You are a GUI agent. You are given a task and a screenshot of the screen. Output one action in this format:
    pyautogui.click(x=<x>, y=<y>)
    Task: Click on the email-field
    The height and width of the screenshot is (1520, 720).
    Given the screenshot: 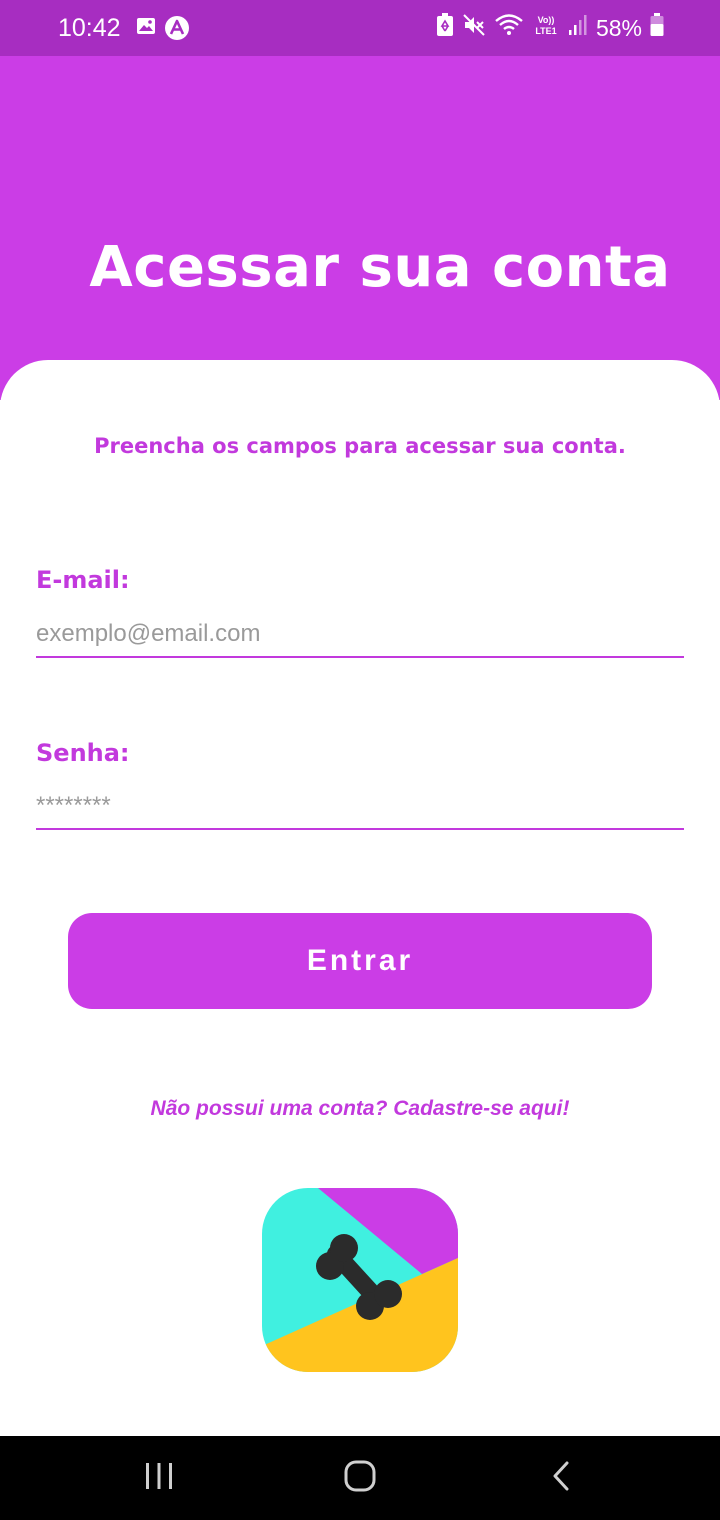 What is the action you would take?
    pyautogui.click(x=360, y=635)
    